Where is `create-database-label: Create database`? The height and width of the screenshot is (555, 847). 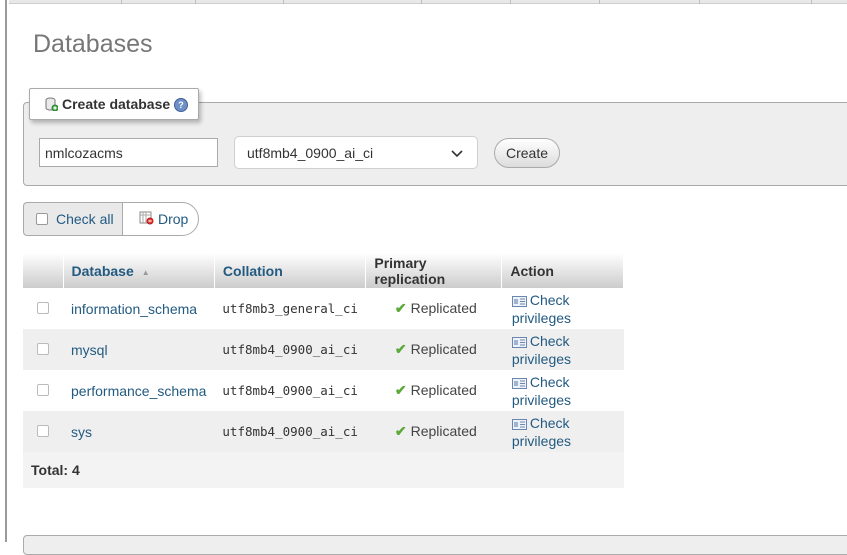
create-database-label: Create database is located at coordinates (116, 104).